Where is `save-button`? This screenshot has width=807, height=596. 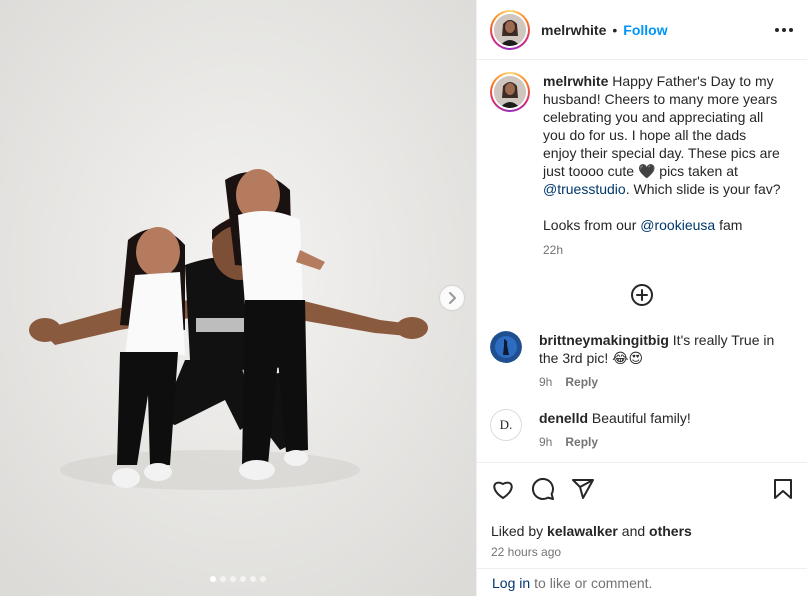 save-button is located at coordinates (783, 489).